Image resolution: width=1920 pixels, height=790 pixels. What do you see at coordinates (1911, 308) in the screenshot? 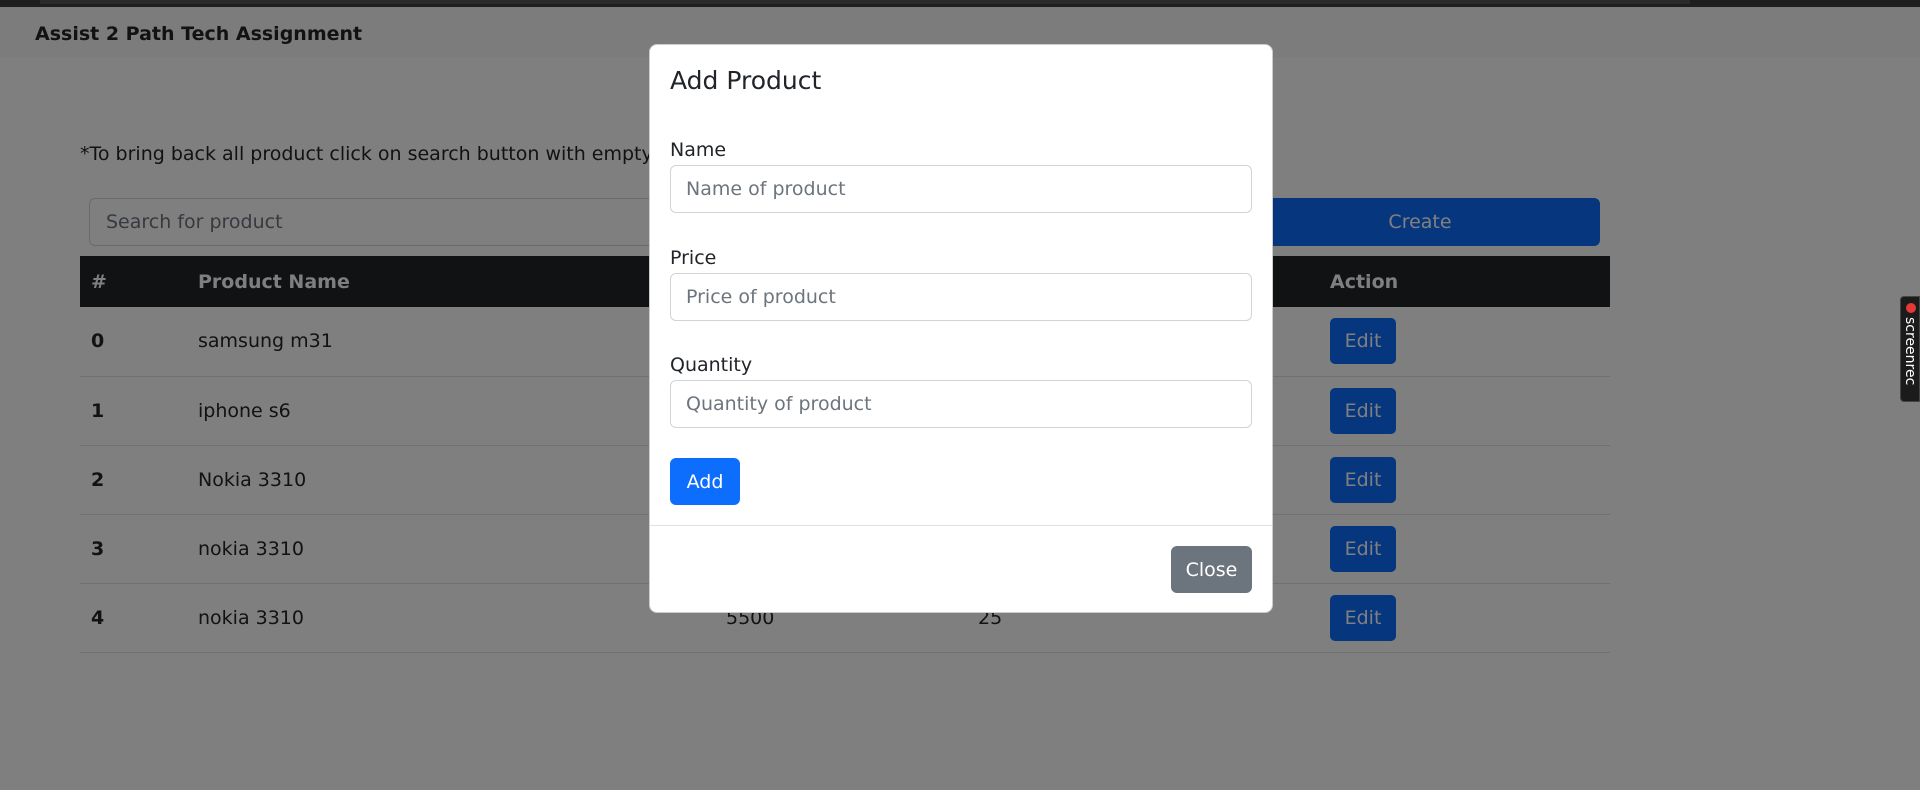
I see `record-dot-icon` at bounding box center [1911, 308].